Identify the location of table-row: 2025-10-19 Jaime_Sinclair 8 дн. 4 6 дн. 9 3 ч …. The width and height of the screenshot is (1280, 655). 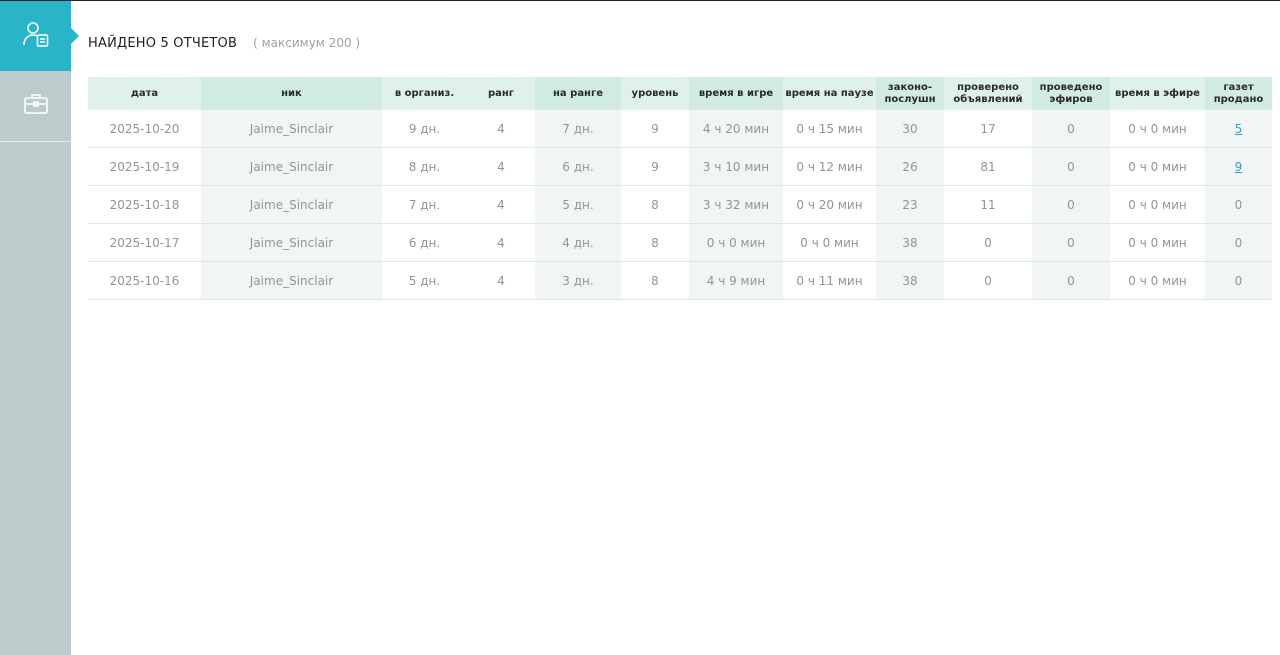
(680, 166).